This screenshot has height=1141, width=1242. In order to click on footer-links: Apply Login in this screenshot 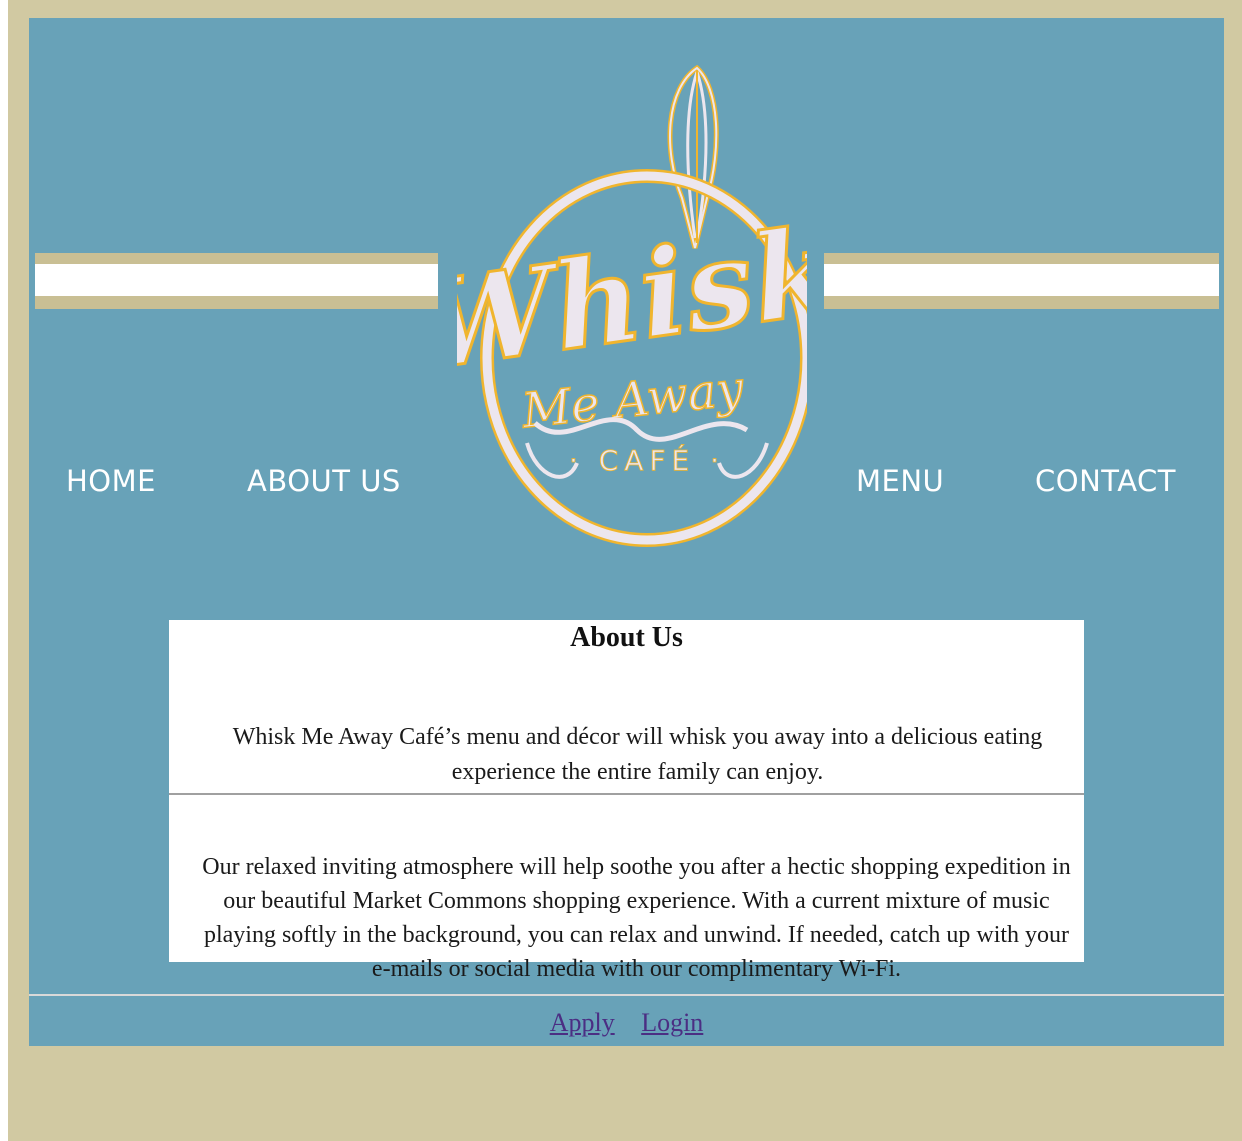, I will do `click(626, 1023)`.